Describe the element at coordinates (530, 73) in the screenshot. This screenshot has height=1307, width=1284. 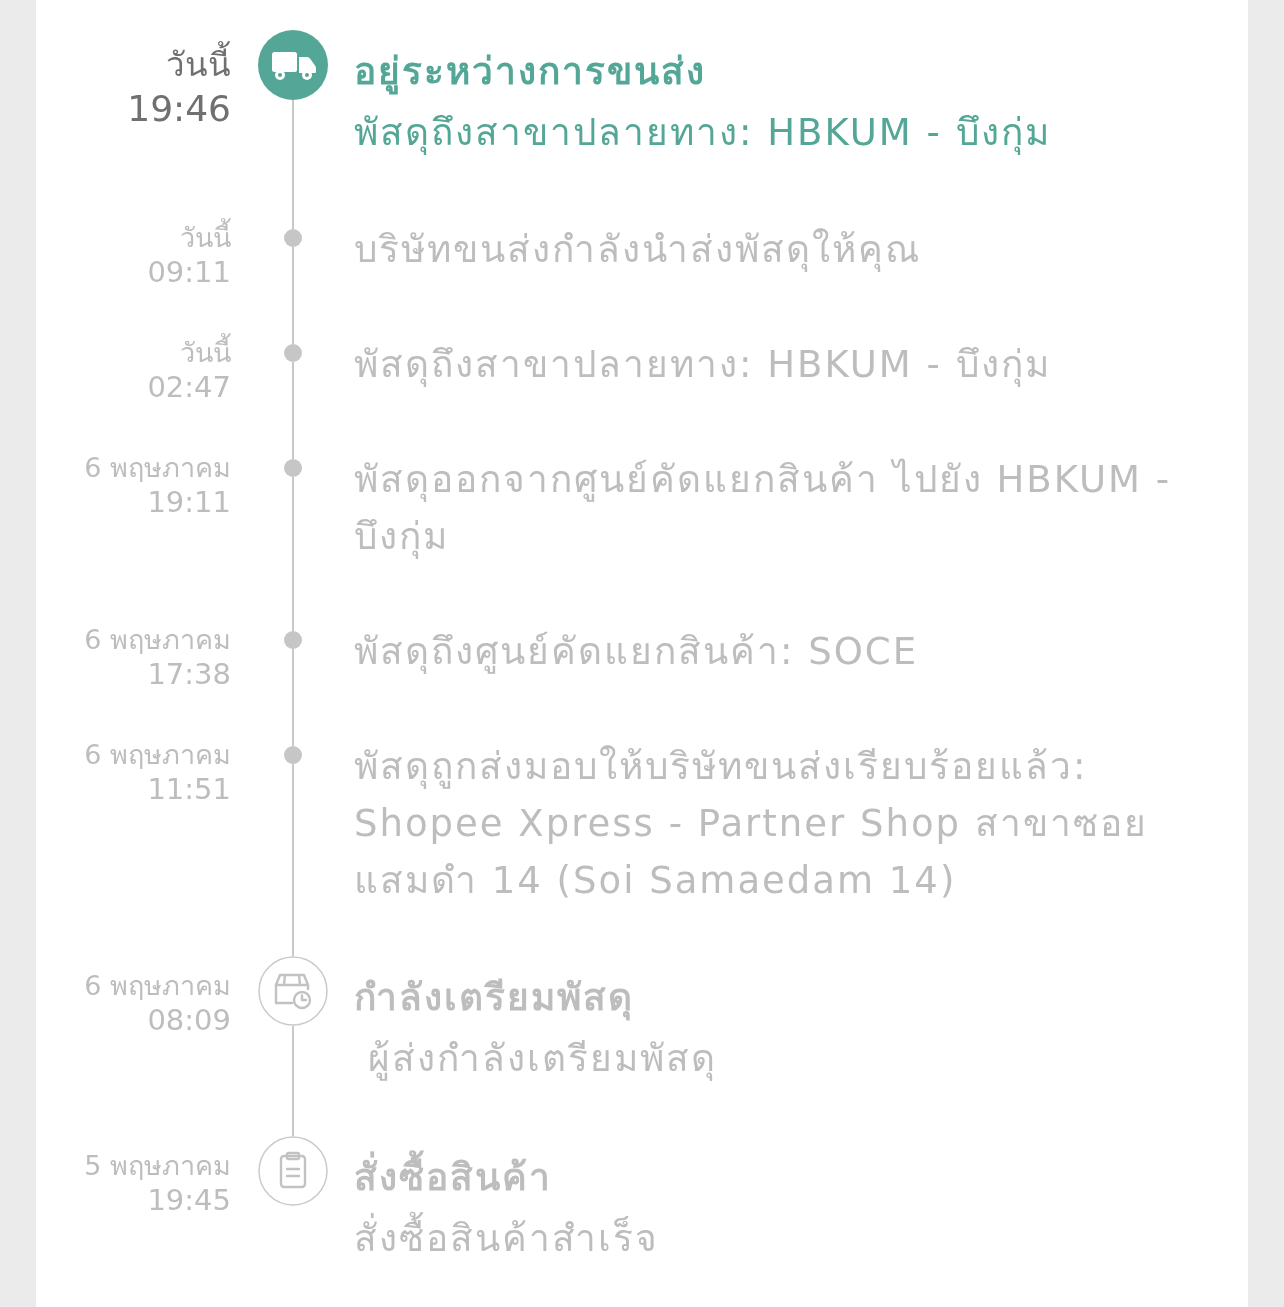
I see `status-title: อยู่ระหว่างการขนส่ง` at that location.